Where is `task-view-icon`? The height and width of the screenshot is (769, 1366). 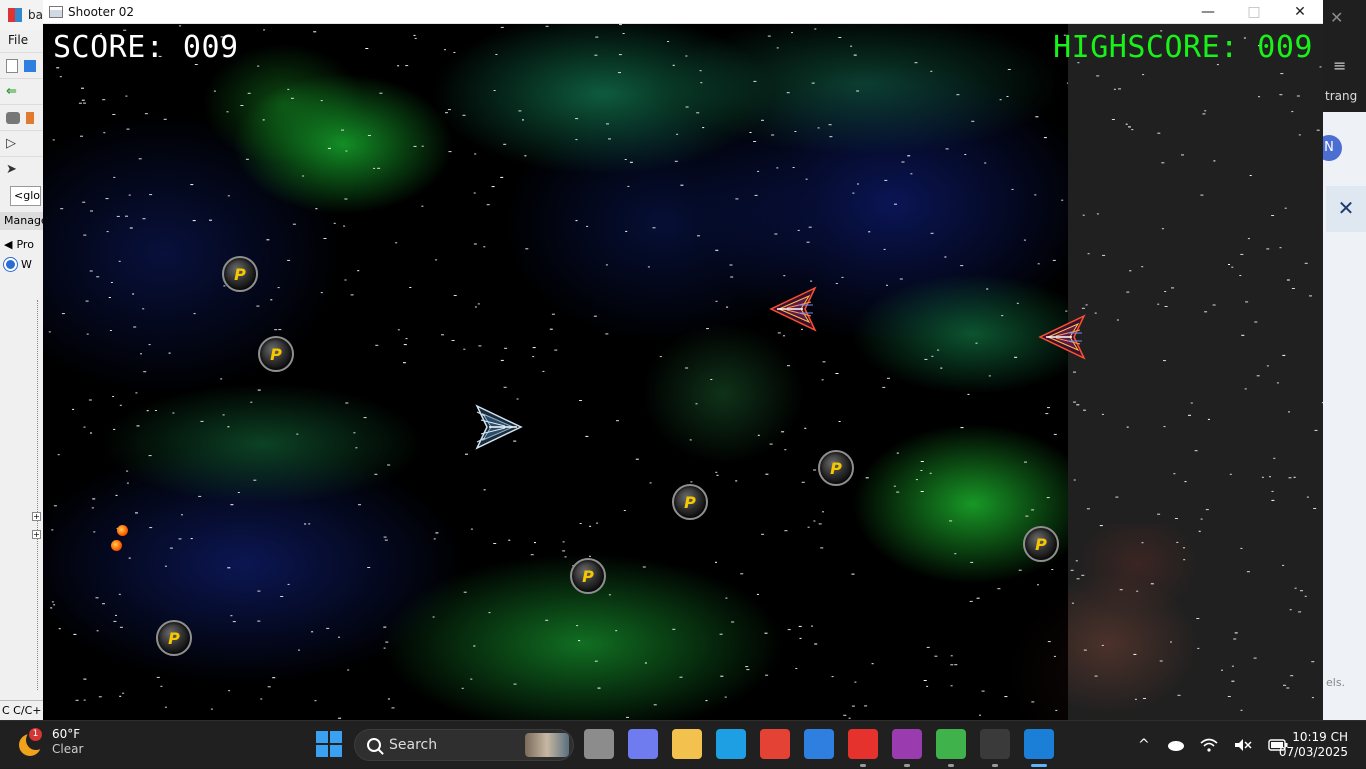
task-view-icon is located at coordinates (599, 744).